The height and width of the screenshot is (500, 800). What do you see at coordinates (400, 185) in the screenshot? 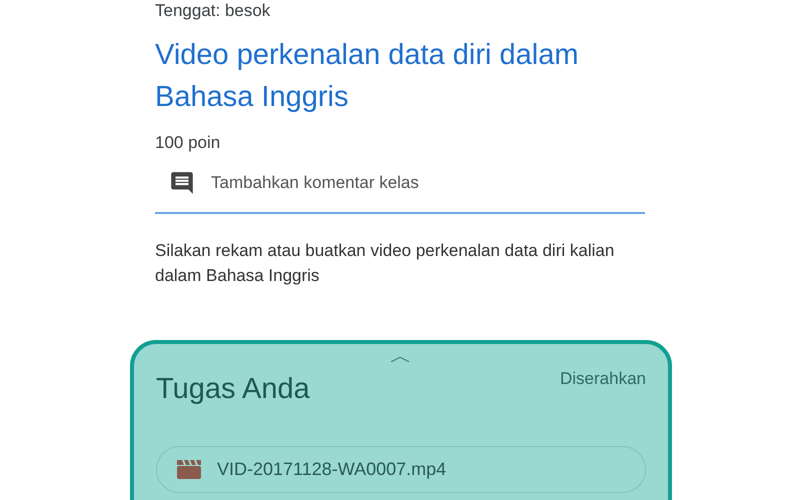
I see `comment-field: Tambahkan komentar kelas` at bounding box center [400, 185].